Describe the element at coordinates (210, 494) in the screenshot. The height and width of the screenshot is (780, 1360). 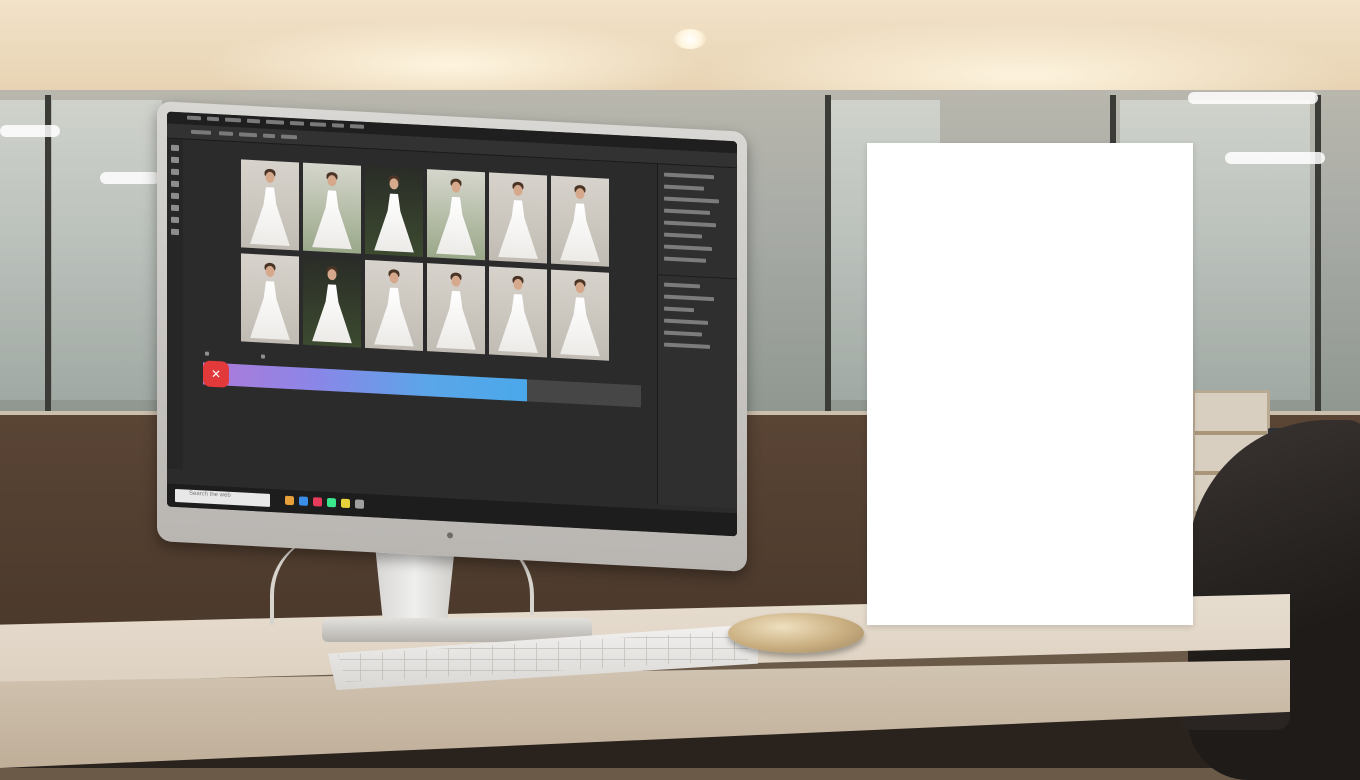
I see `search-placeholder: Search the web` at that location.